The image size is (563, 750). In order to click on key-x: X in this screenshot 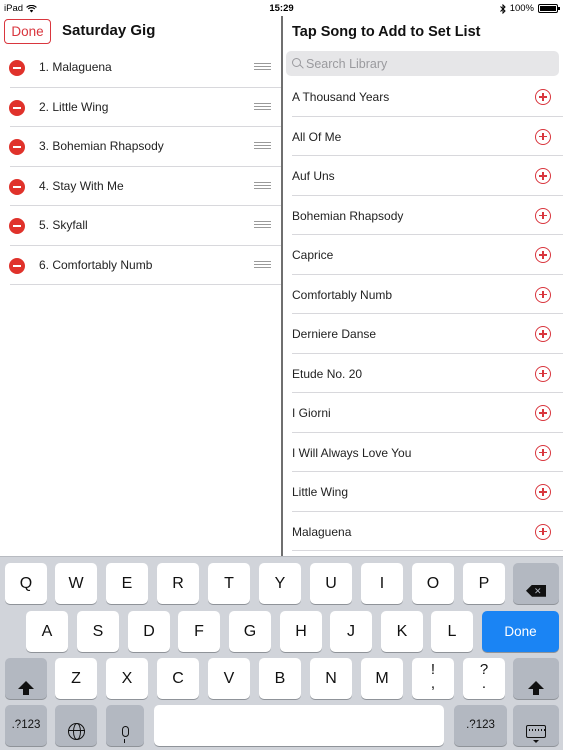, I will do `click(127, 678)`.